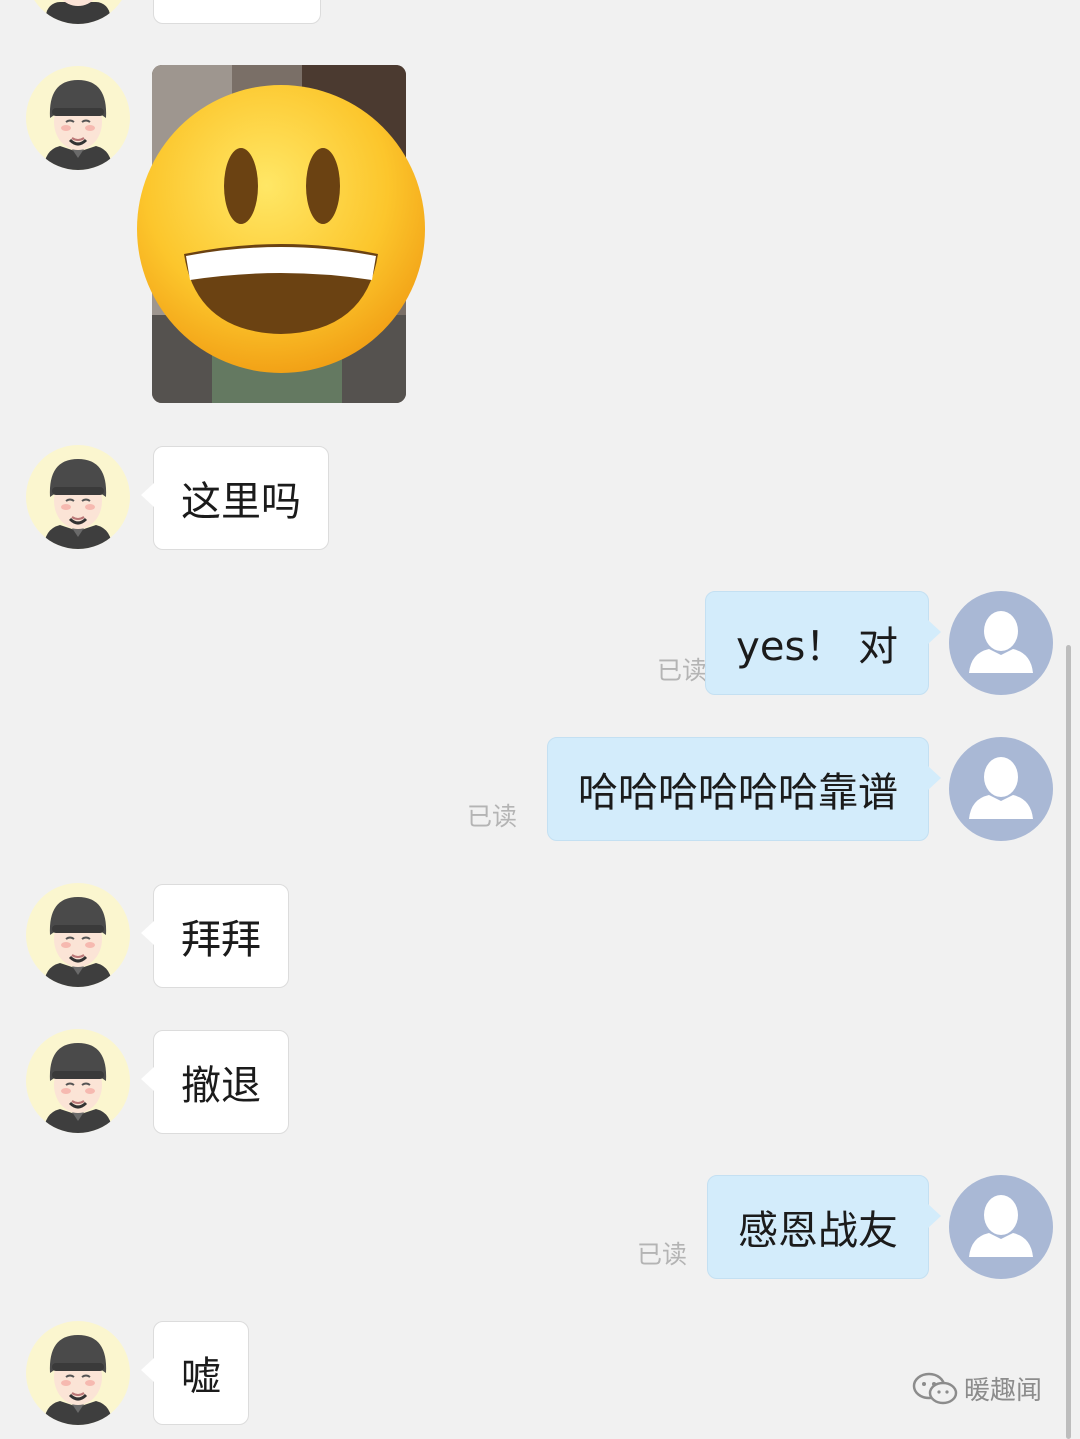 Image resolution: width=1080 pixels, height=1439 pixels. I want to click on message-text: yes！ 对, so click(817, 647).